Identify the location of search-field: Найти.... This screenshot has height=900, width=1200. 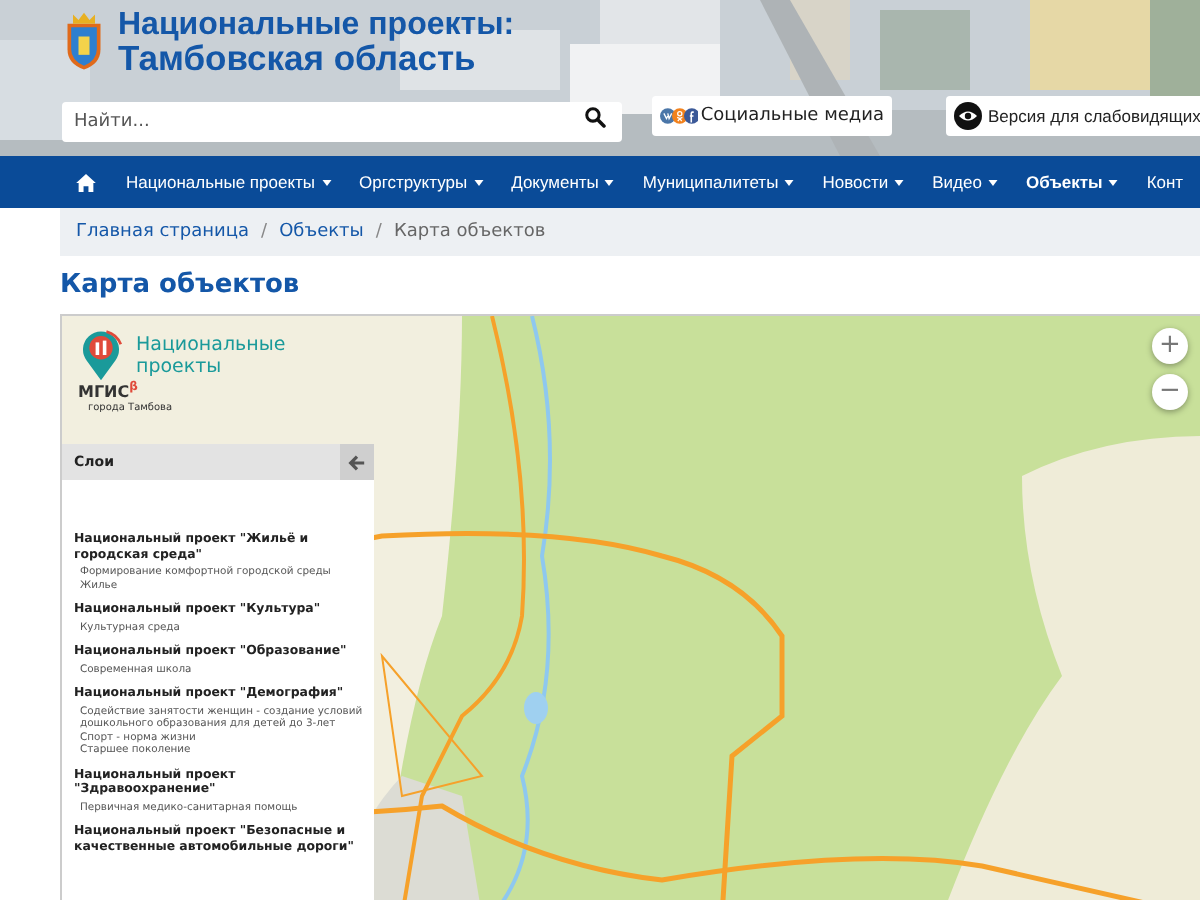
(342, 122).